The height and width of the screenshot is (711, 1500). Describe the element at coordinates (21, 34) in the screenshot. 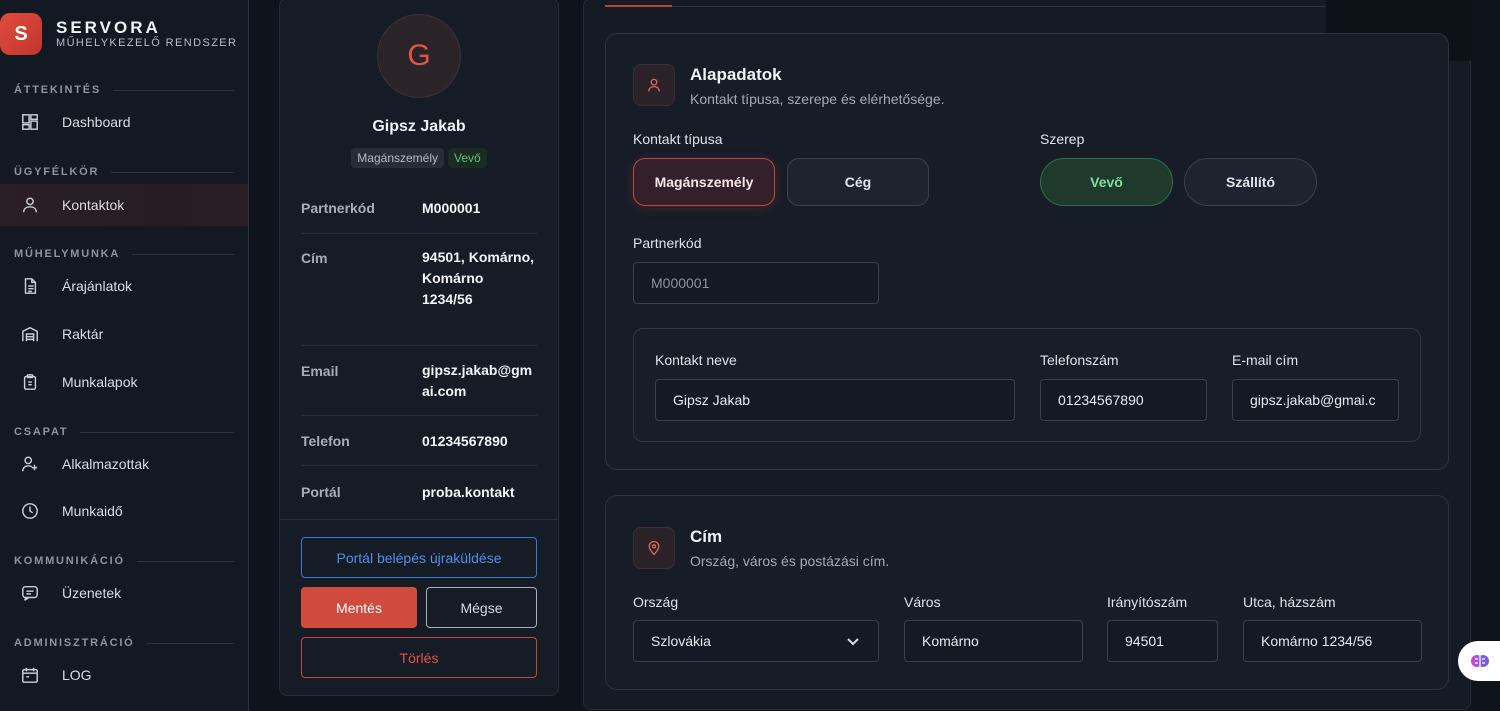

I see `brand-logo: S` at that location.